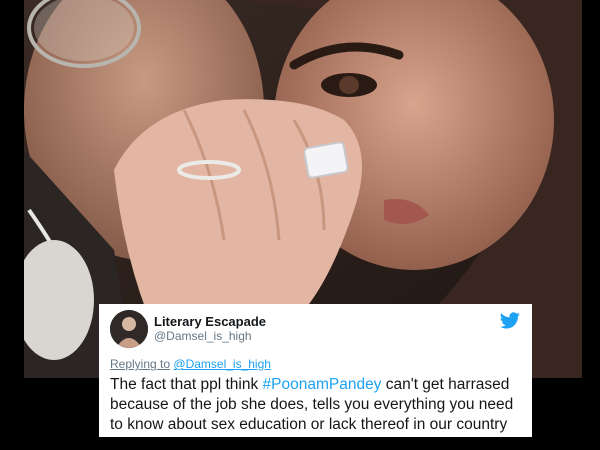 The image size is (600, 450). I want to click on reply-prefix: Replying to, so click(140, 364).